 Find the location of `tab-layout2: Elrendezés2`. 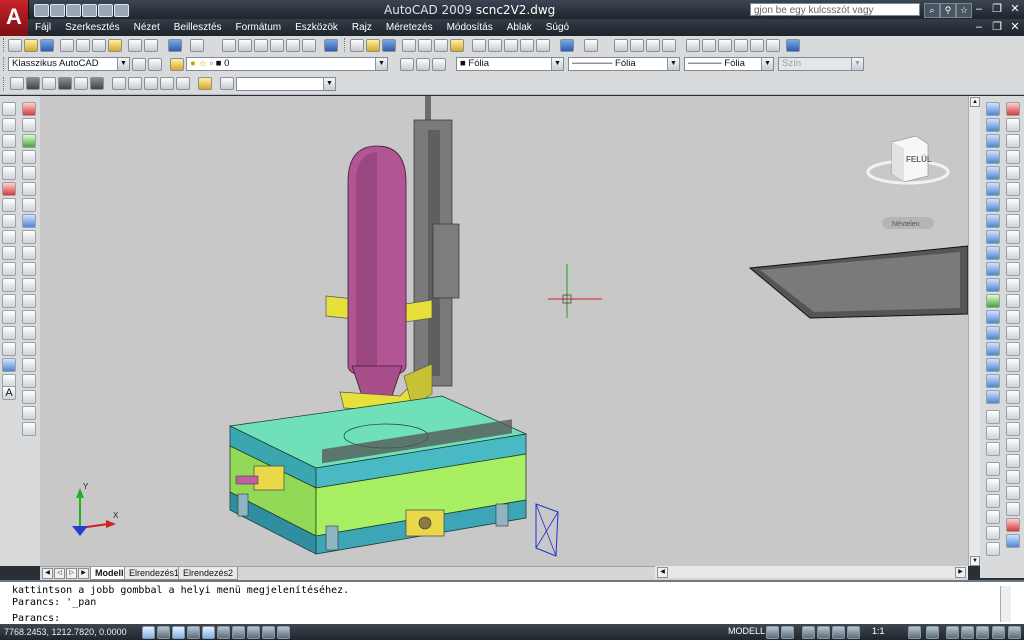

tab-layout2: Elrendezés2 is located at coordinates (208, 573).